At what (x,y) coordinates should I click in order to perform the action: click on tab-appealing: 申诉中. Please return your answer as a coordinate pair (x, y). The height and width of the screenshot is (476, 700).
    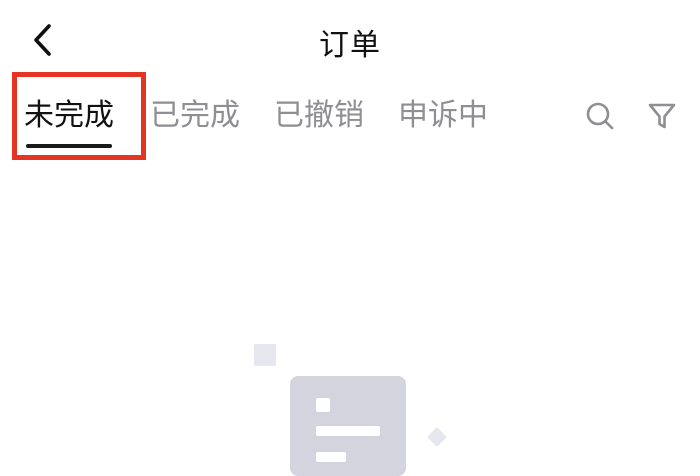
    Looking at the image, I should click on (443, 116).